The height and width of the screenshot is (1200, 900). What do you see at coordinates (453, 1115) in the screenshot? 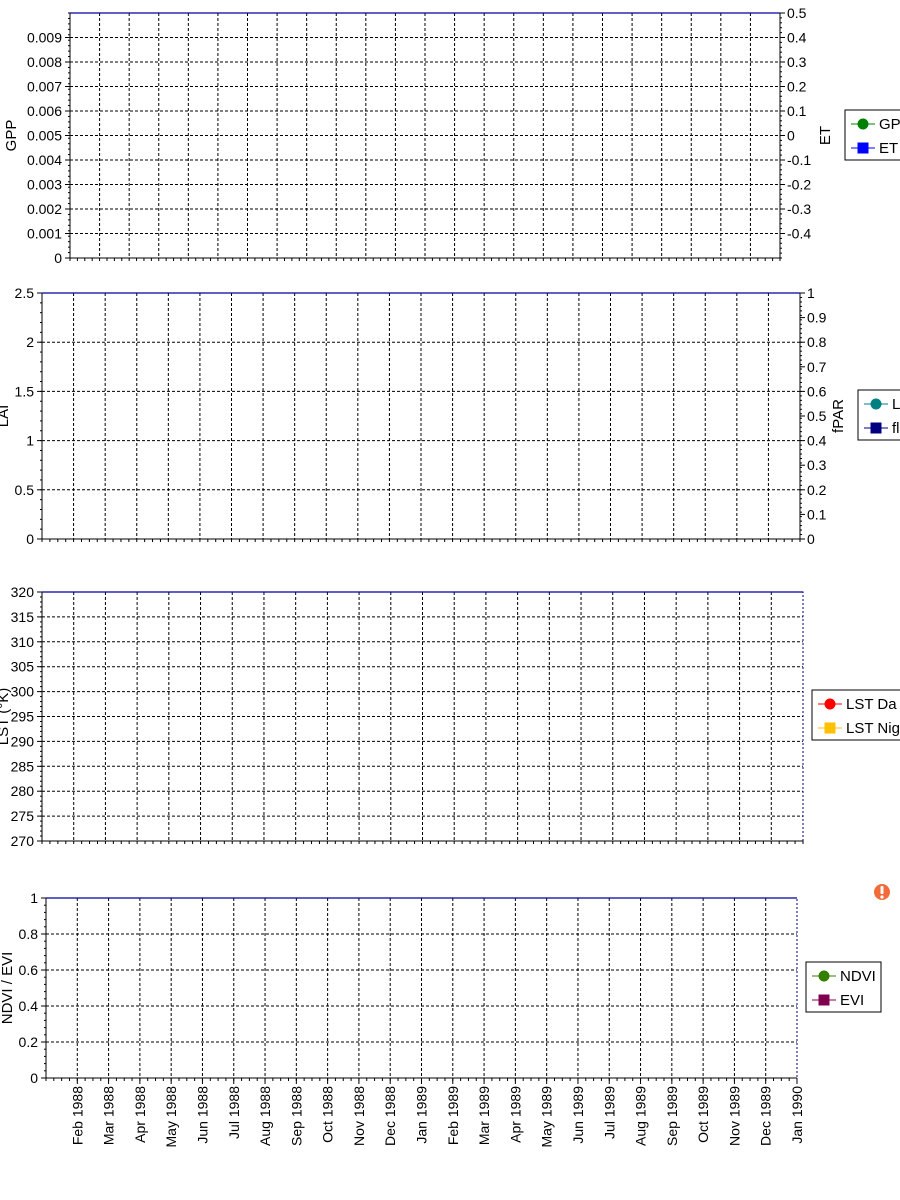
I see `x-tick-label: Feb 1989` at bounding box center [453, 1115].